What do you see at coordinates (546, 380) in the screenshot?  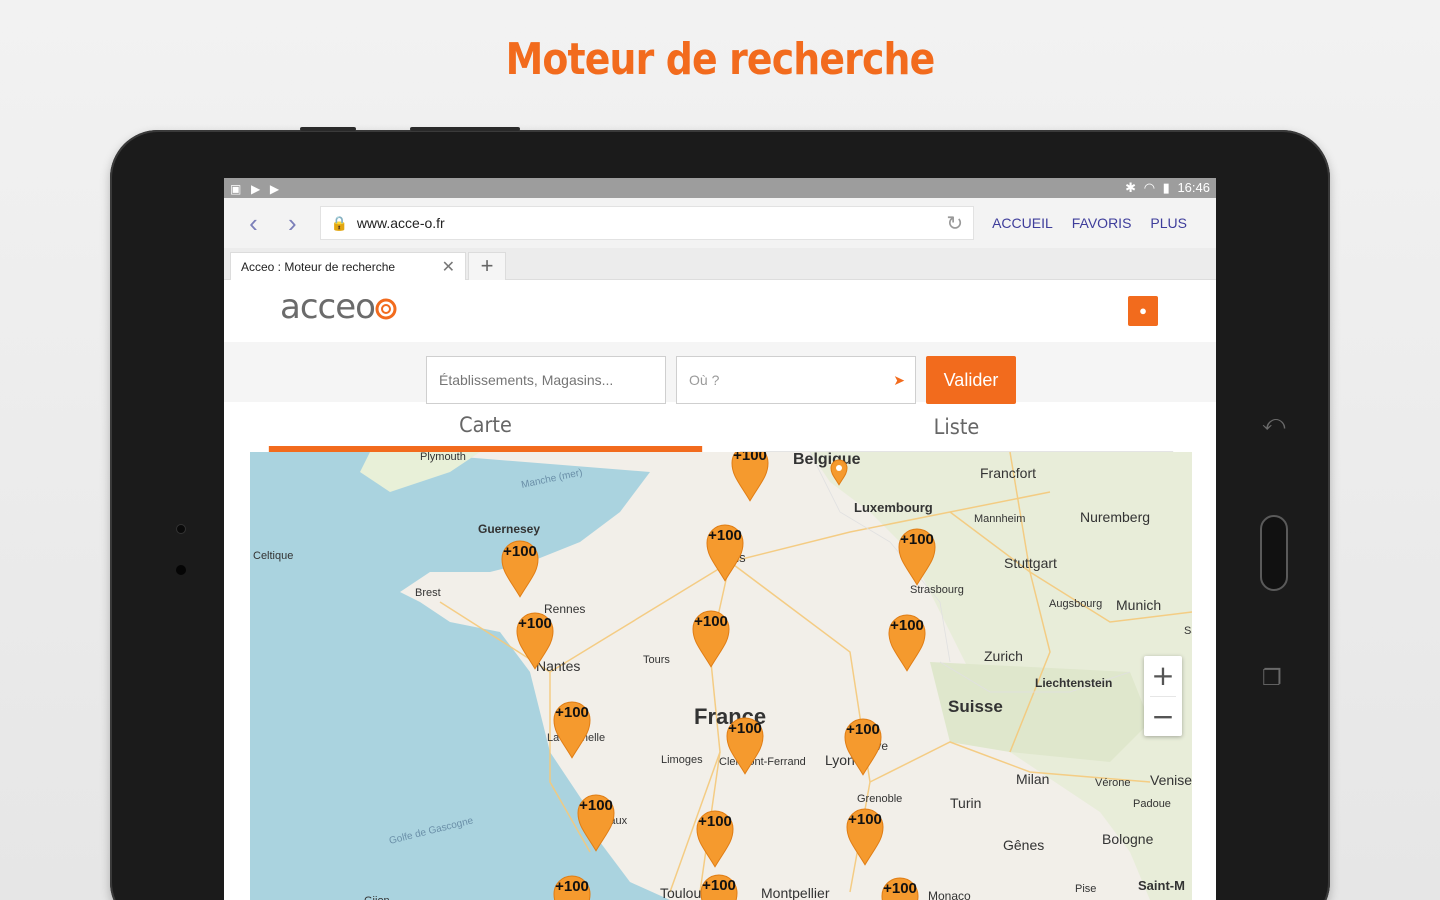 I see `establishment-search-input` at bounding box center [546, 380].